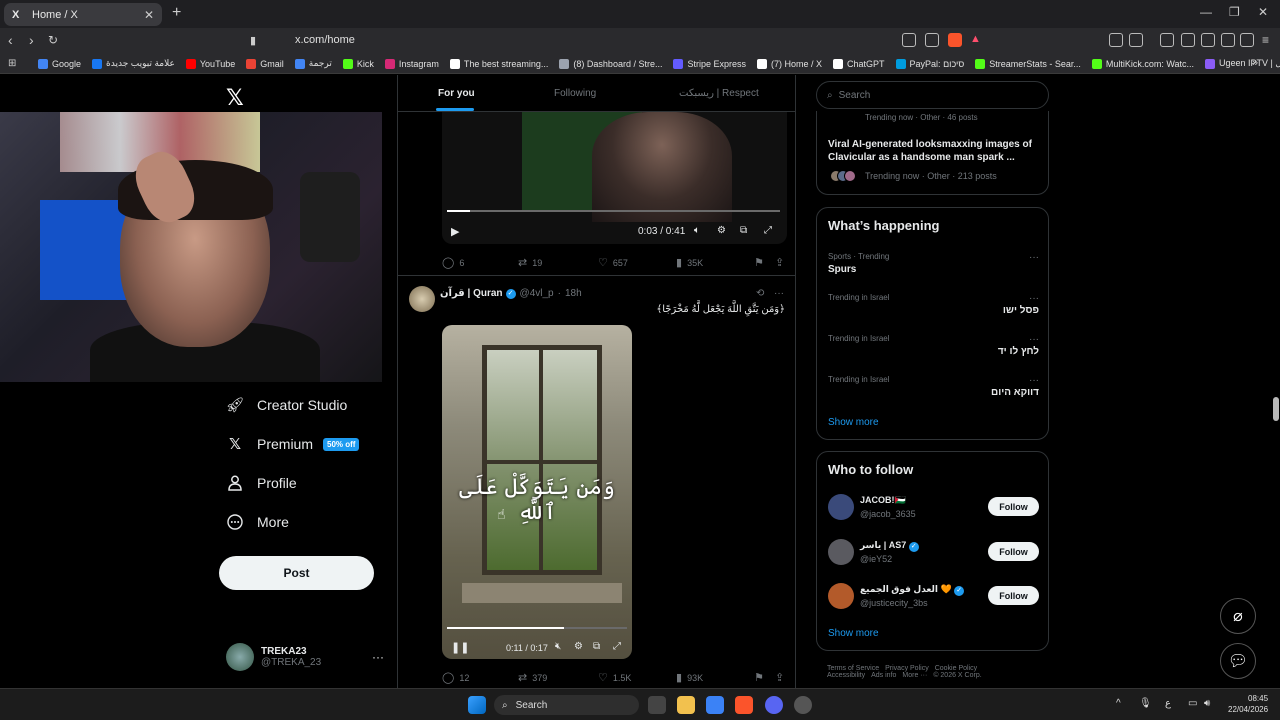 The height and width of the screenshot is (720, 1280). I want to click on tweet1-video: ▶ 0:03 / 0:41 🔈︎ ⚙ ⧉ ⤢, so click(614, 178).